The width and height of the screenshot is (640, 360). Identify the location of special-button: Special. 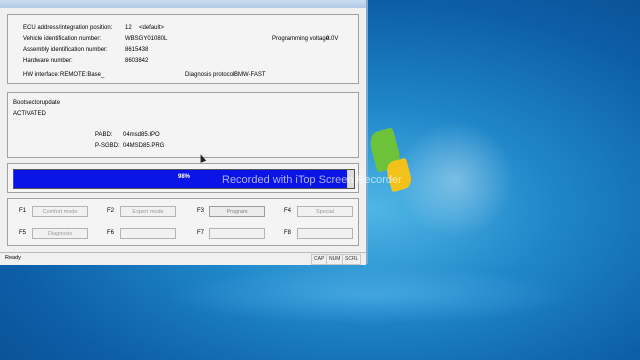
(325, 211).